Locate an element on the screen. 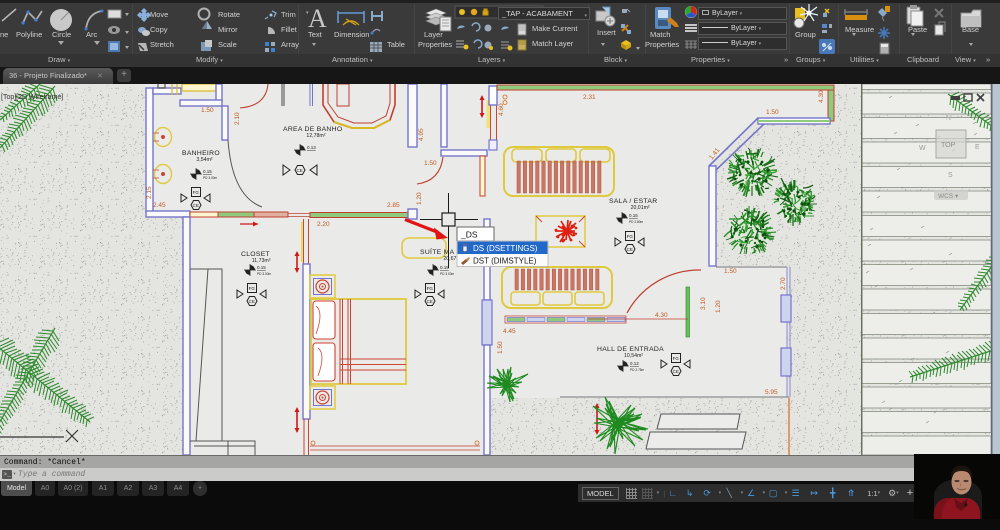 This screenshot has width=1000, height=530. svg-text: PD 2.80m is located at coordinates (636, 222).